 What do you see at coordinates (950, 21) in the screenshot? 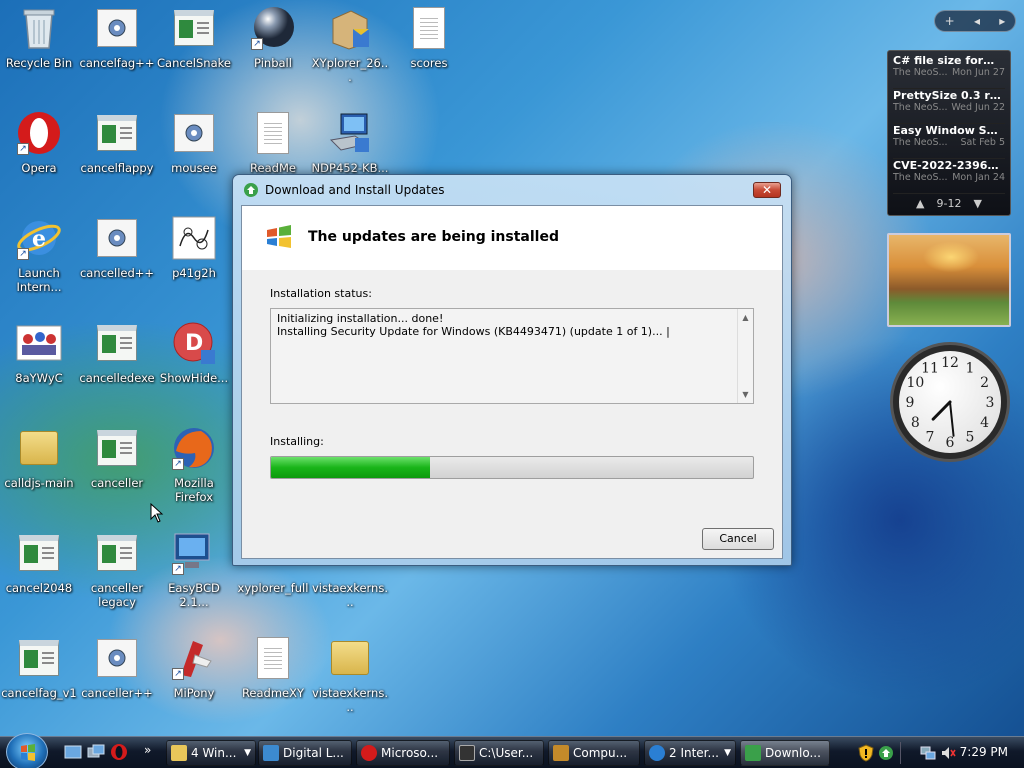
I see `add-gadget-button: +` at bounding box center [950, 21].